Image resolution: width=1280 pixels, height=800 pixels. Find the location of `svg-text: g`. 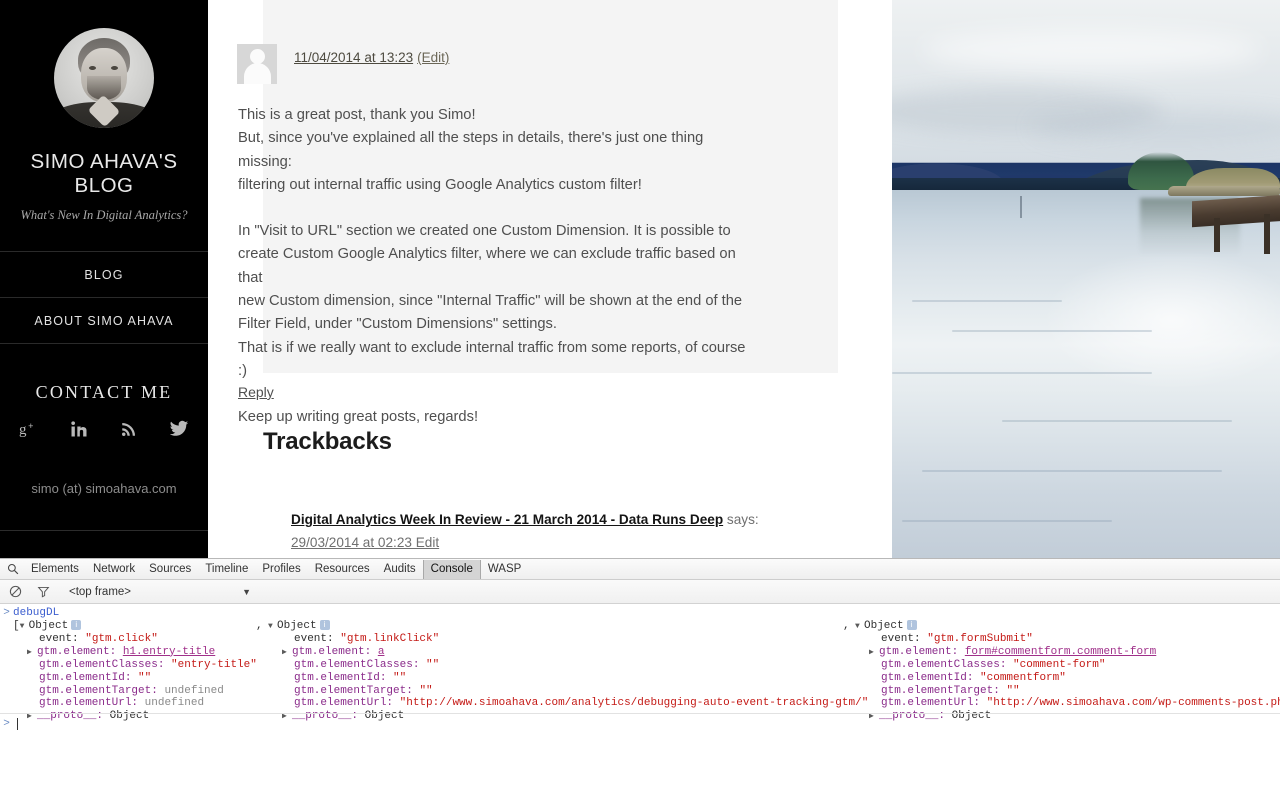

svg-text: g is located at coordinates (23, 430).